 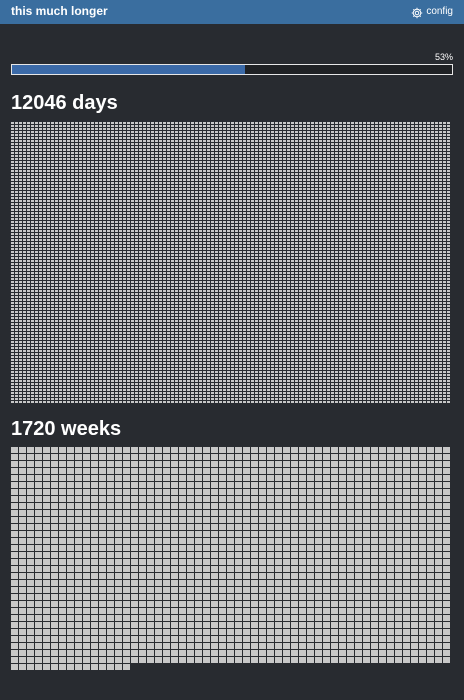 What do you see at coordinates (66, 429) in the screenshot?
I see `weeks-heading: 1720 weeks` at bounding box center [66, 429].